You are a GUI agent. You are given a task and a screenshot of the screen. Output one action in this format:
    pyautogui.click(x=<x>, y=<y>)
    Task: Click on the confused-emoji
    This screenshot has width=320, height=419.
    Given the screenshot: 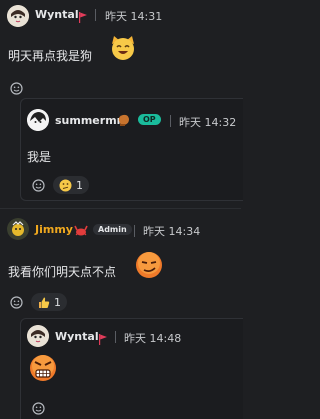 What is the action you would take?
    pyautogui.click(x=65, y=185)
    